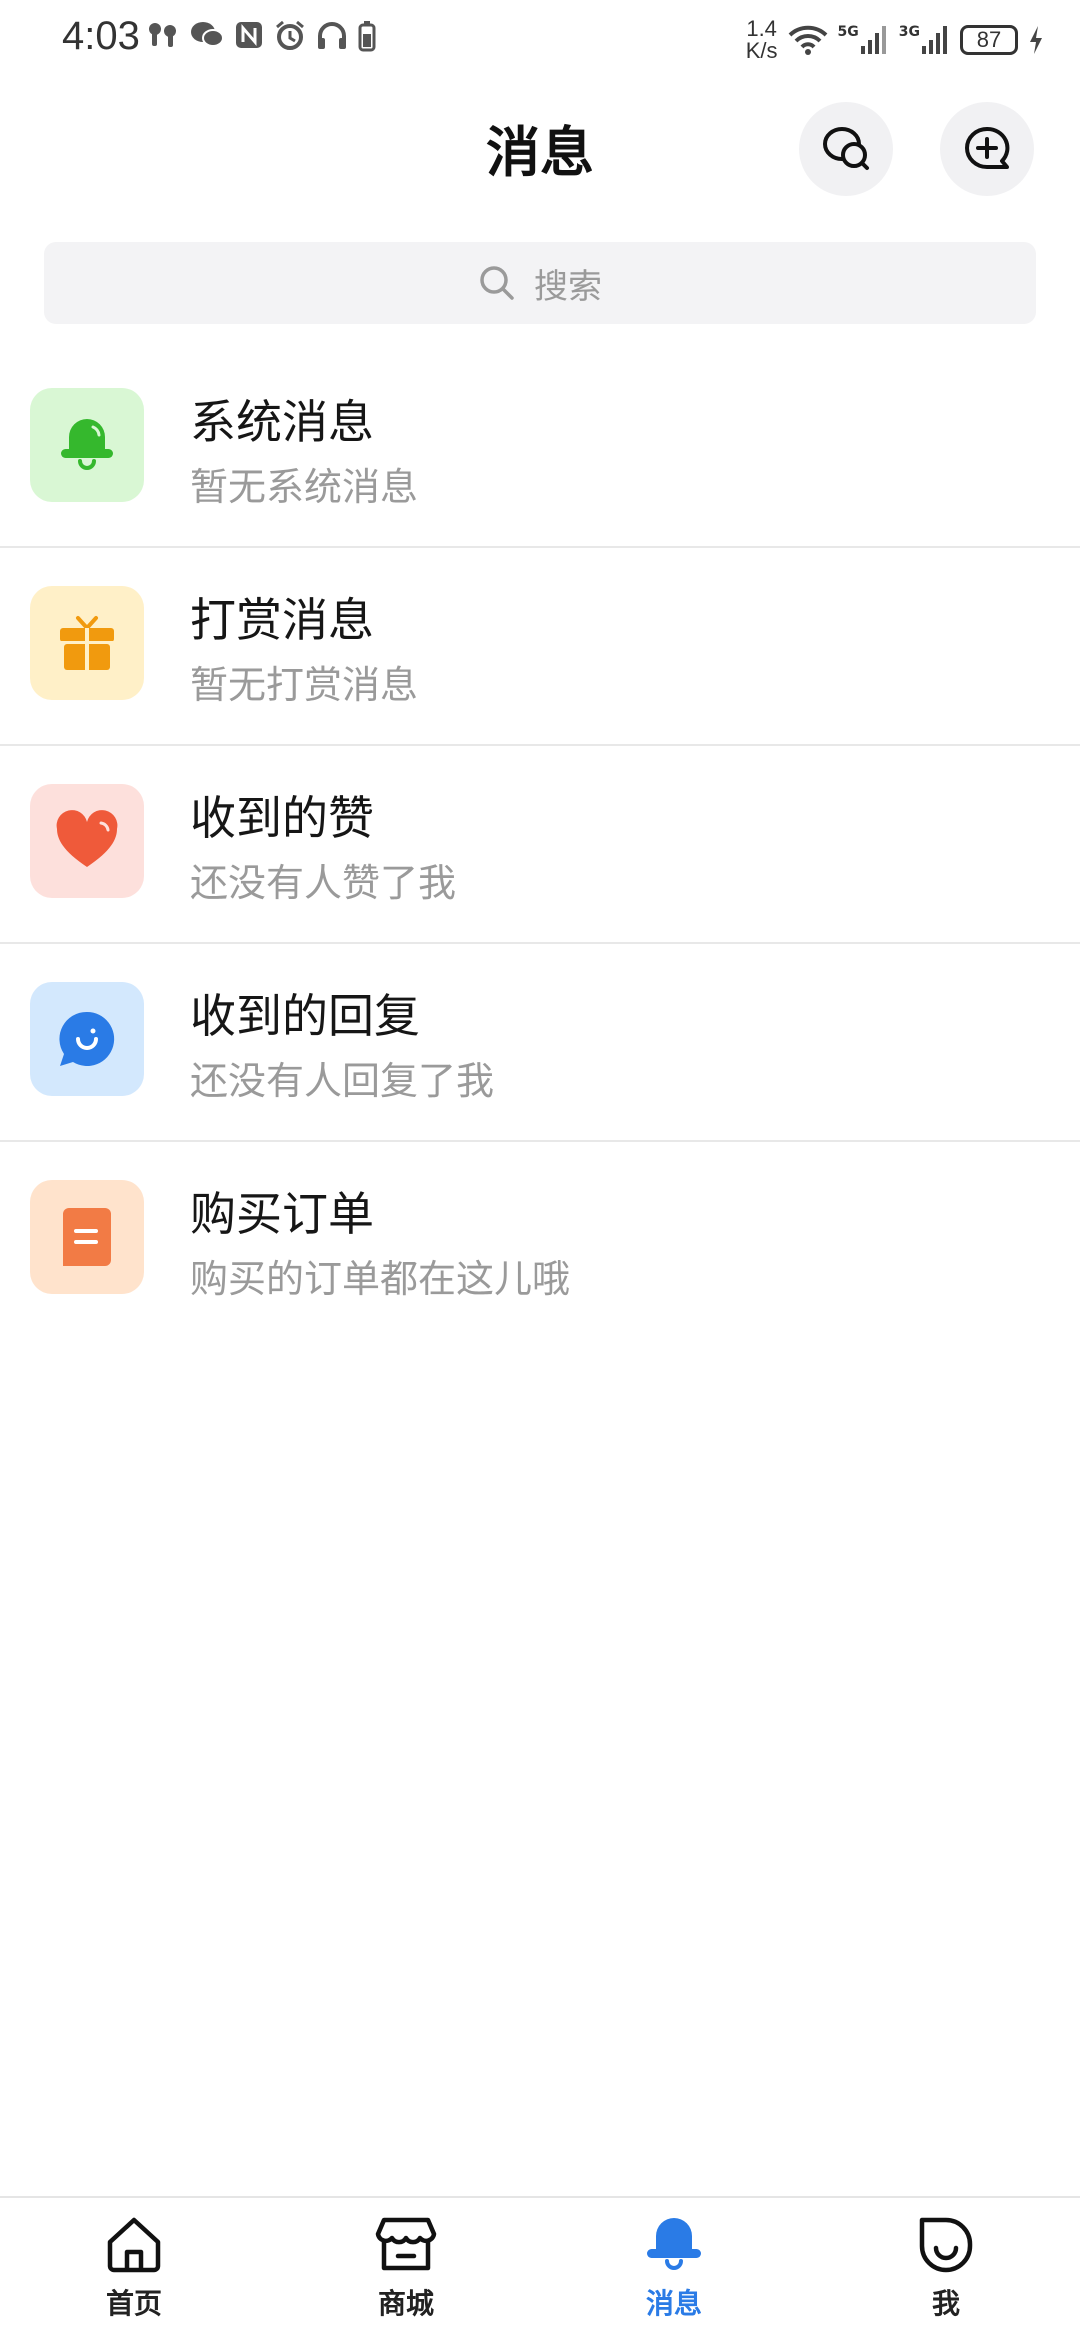 This screenshot has height=2342, width=1080. I want to click on search-input: 搜索, so click(540, 283).